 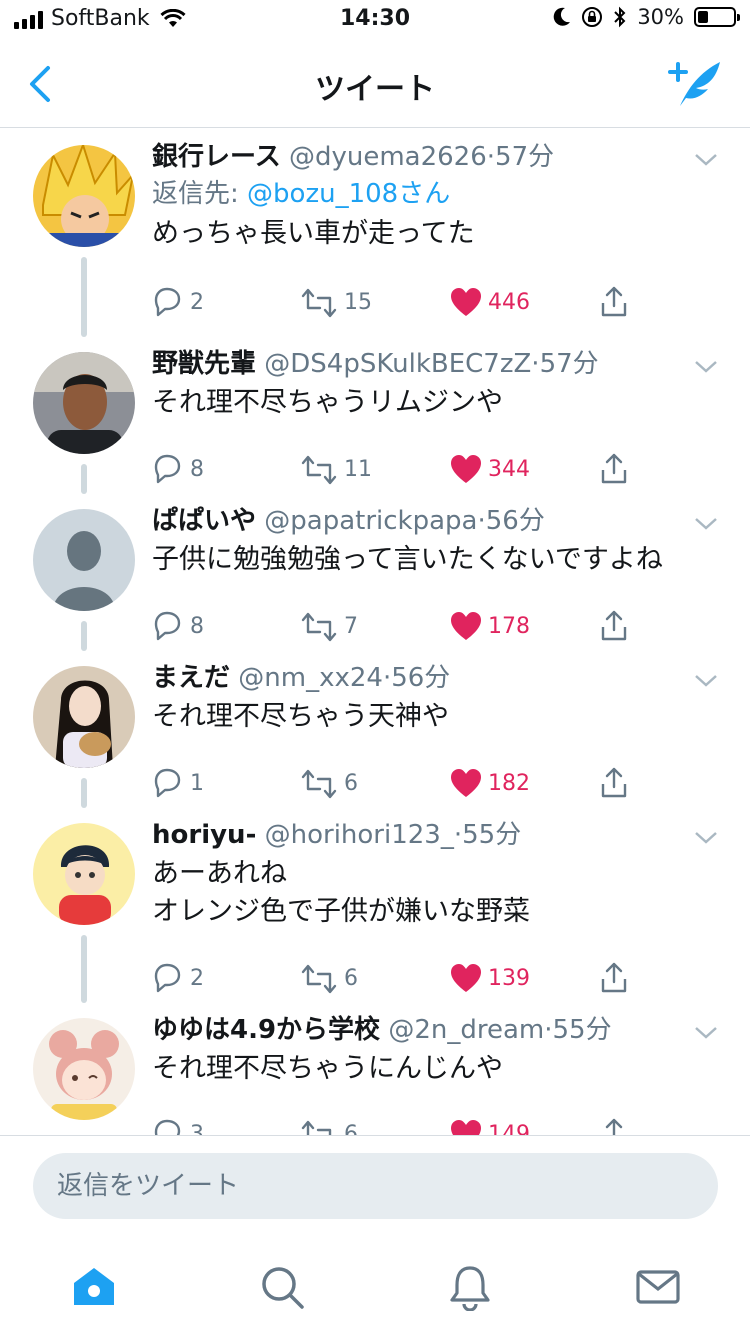 I want to click on like-button: 446, so click(x=490, y=302).